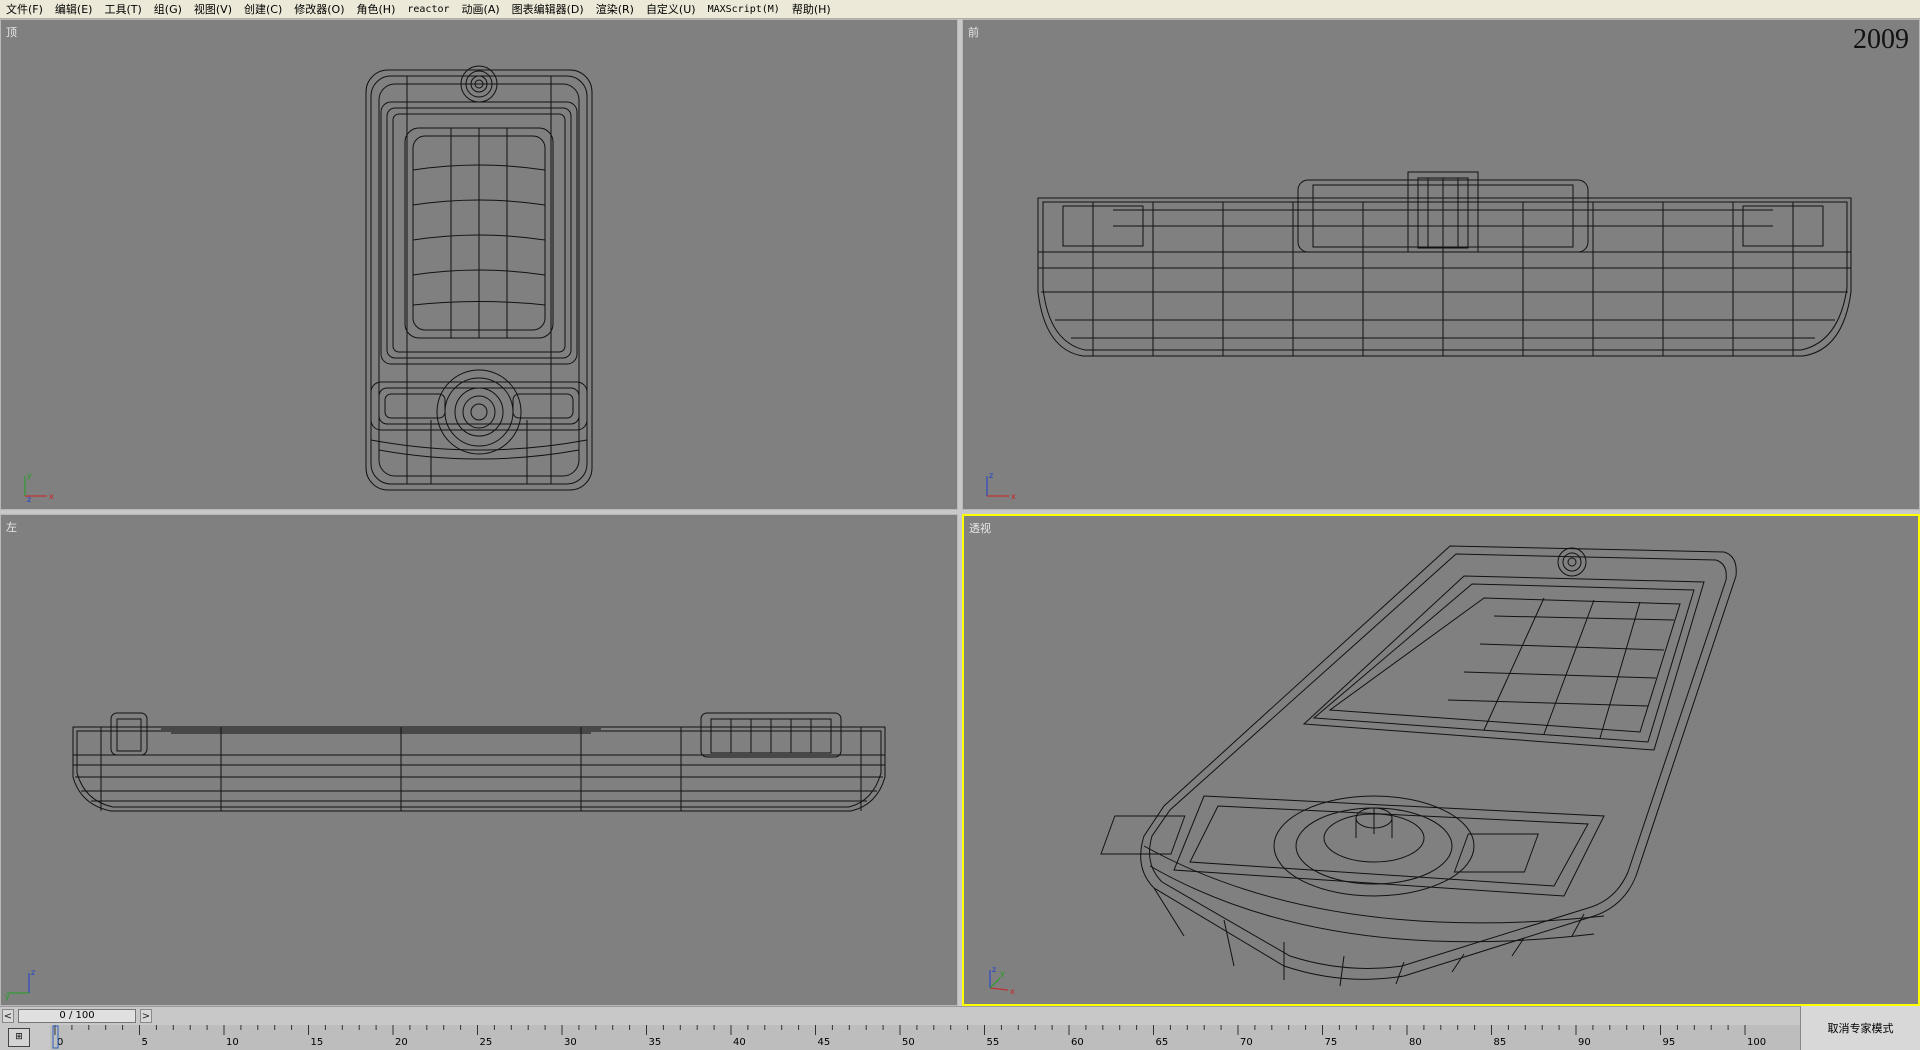 This screenshot has width=1920, height=1050. What do you see at coordinates (479, 278) in the screenshot?
I see `phone-wireframe-top` at bounding box center [479, 278].